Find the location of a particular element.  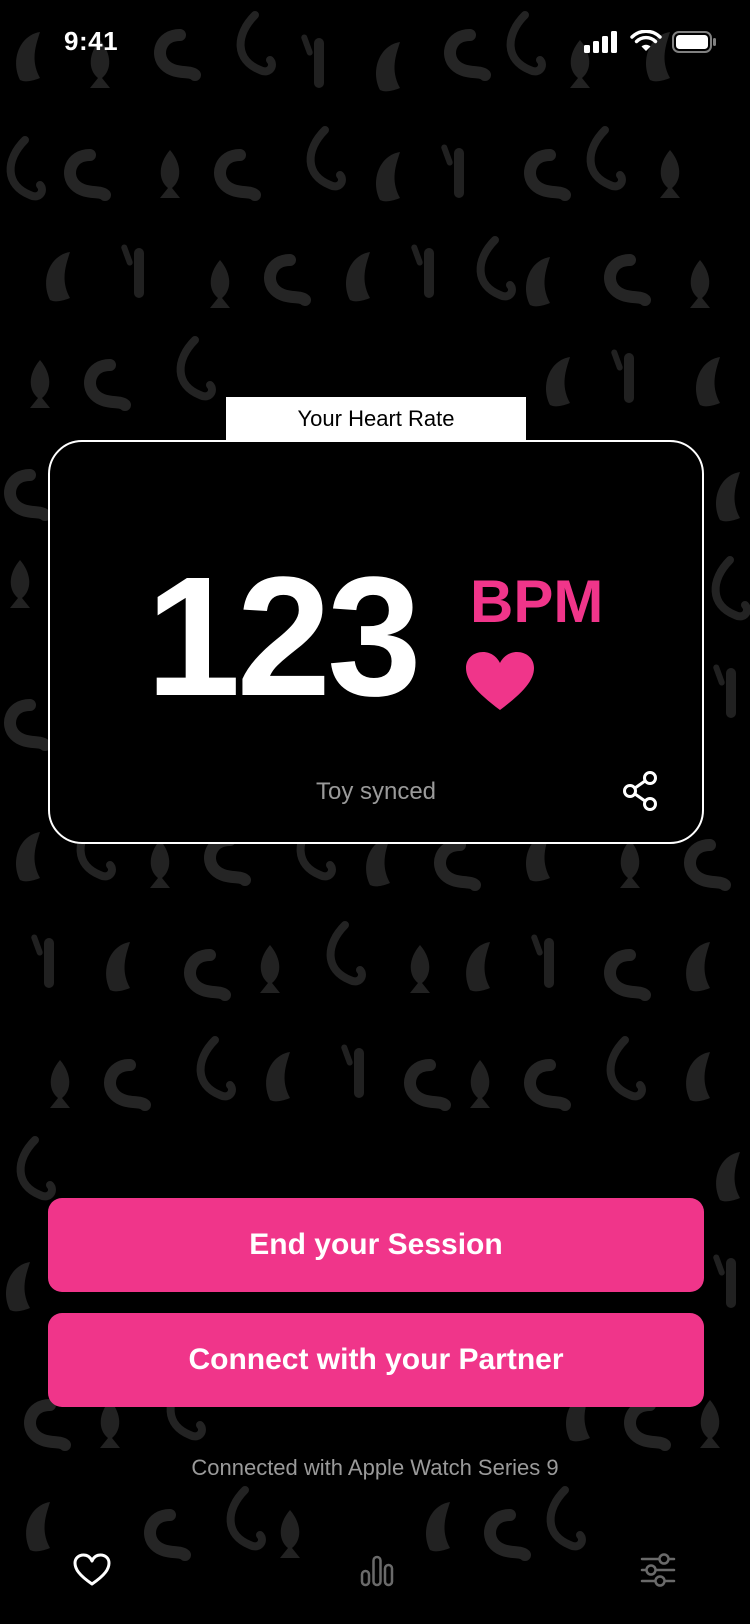

cellular-signal-icon is located at coordinates (600, 42).